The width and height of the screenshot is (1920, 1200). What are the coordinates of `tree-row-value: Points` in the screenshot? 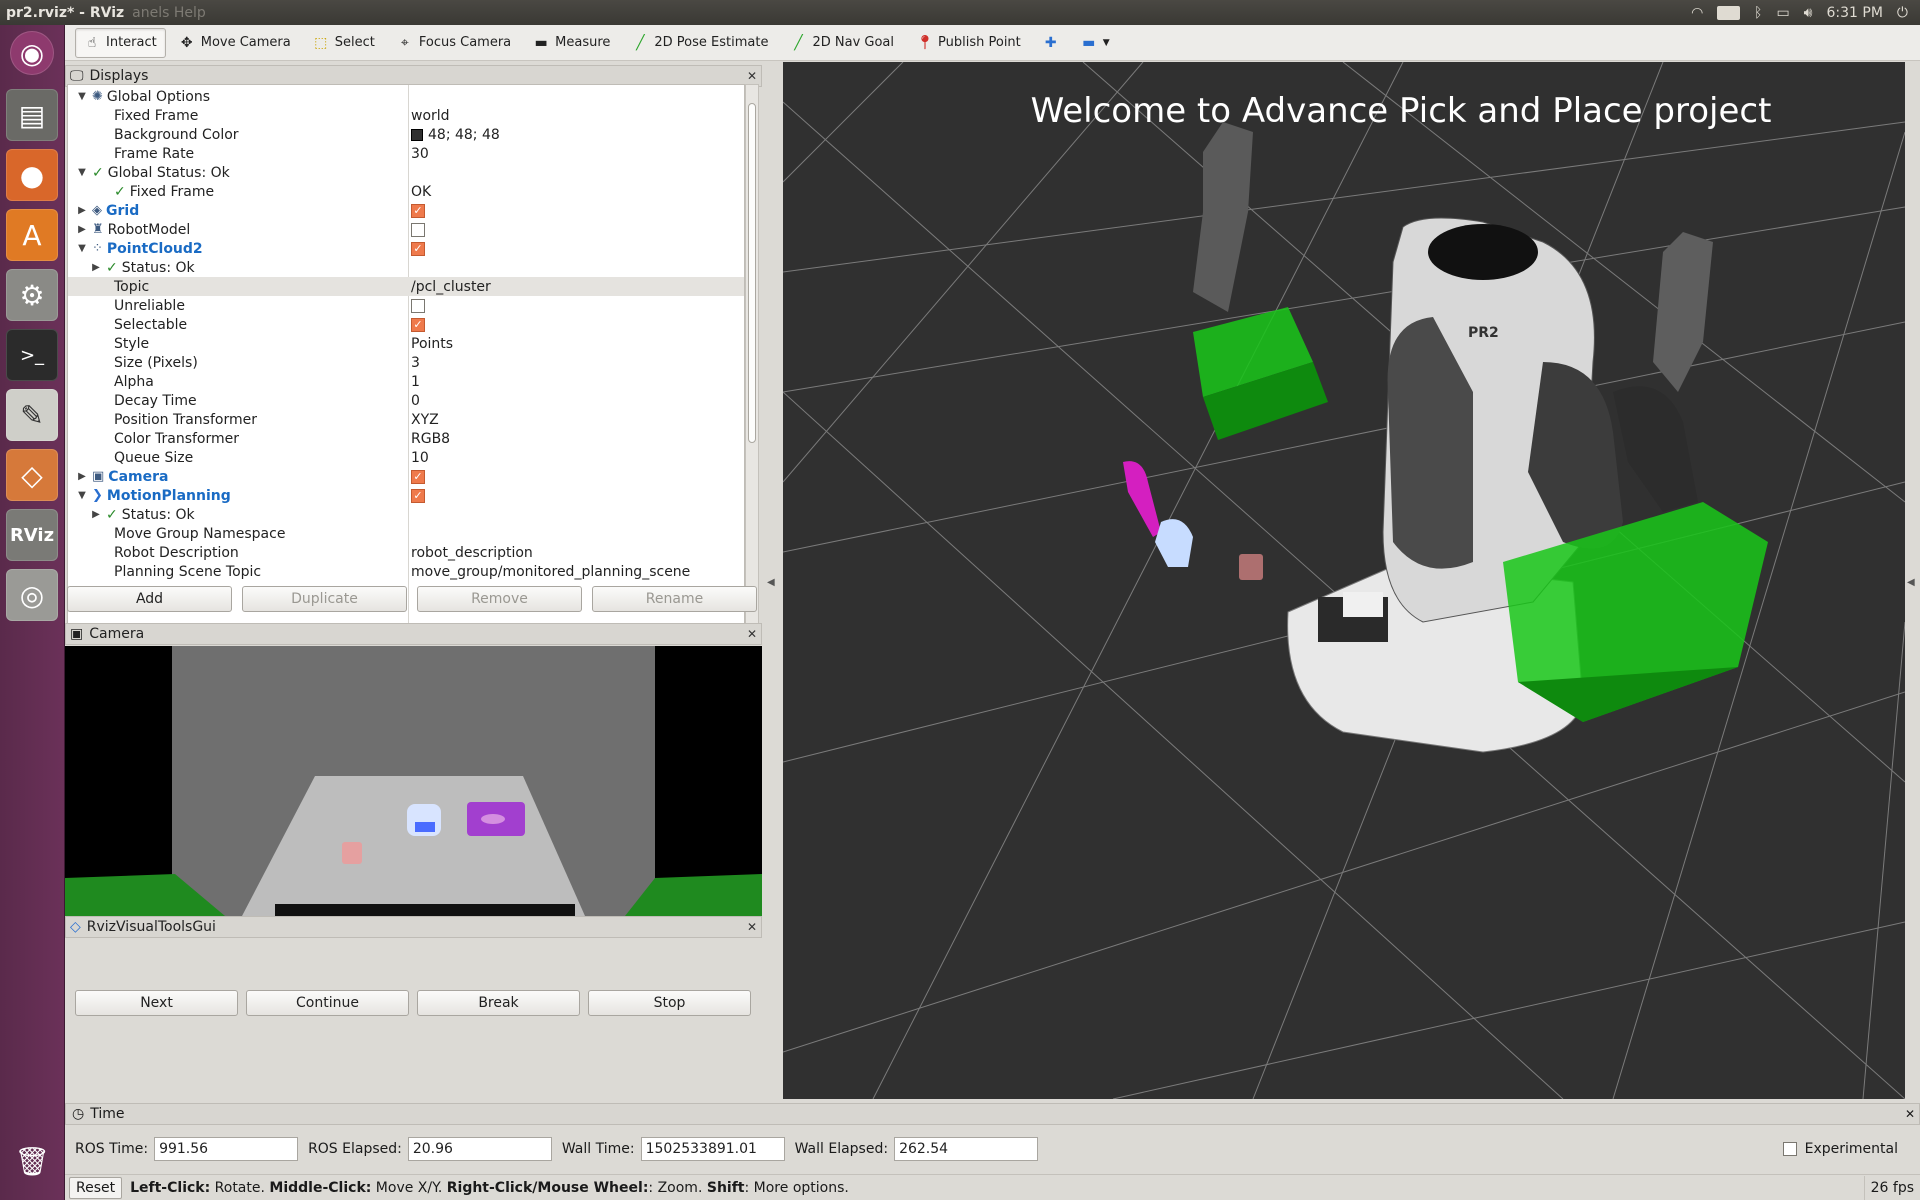 It's located at (432, 344).